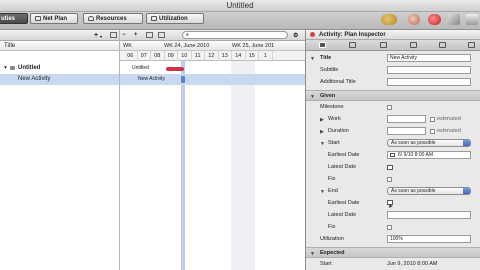 This screenshot has height=270, width=480. Describe the element at coordinates (342, 167) in the screenshot. I see `start-latest-date-label: Latest Date` at that location.